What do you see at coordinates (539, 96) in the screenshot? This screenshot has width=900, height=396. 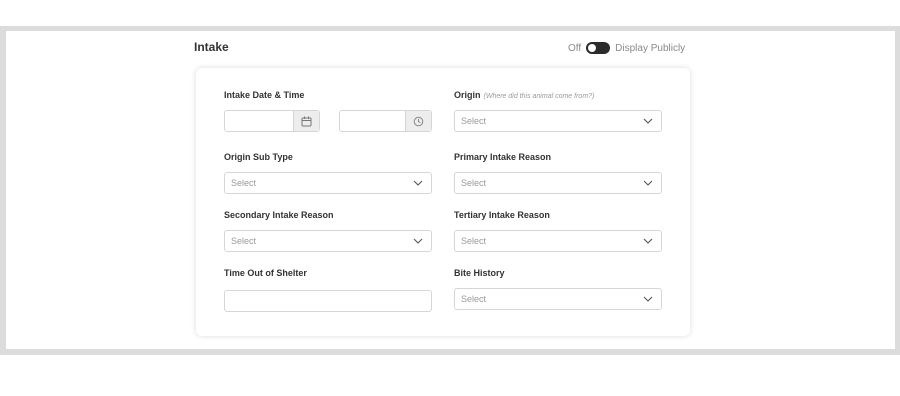 I see `origin-hint: (Where did this animal come from?)` at bounding box center [539, 96].